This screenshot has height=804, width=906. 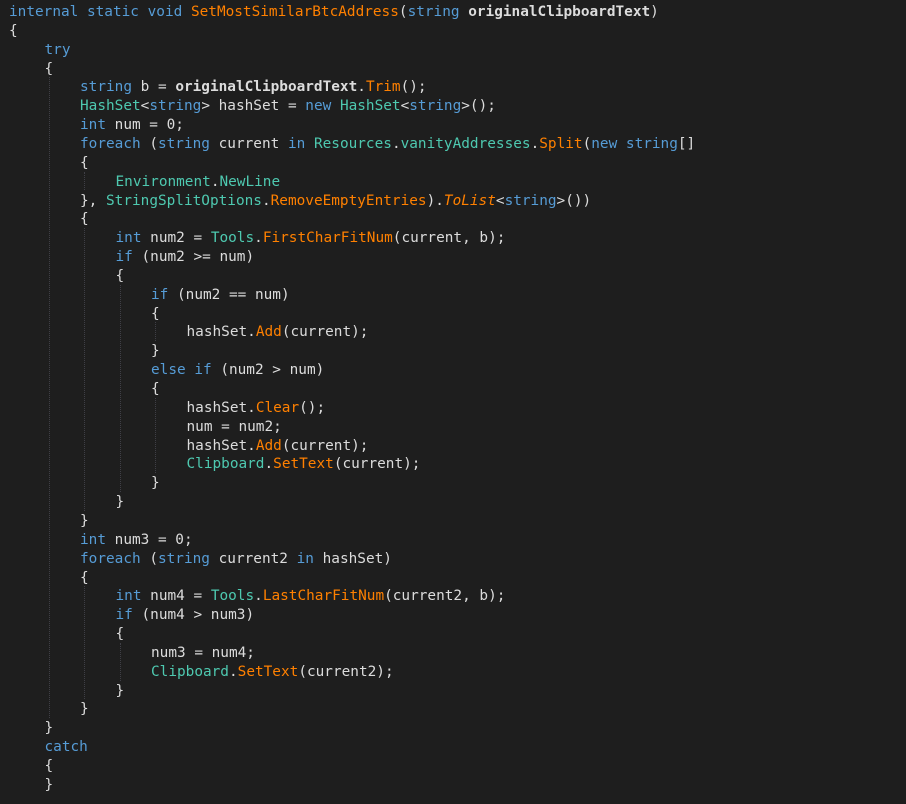 What do you see at coordinates (136, 540) in the screenshot?
I see `code-line: int num3 = 0;` at bounding box center [136, 540].